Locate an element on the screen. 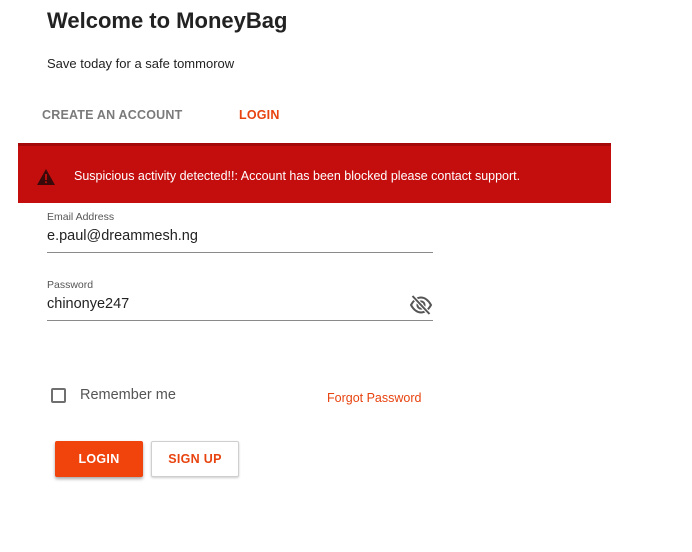 This screenshot has width=692, height=552. email-input-wrapper is located at coordinates (240, 238).